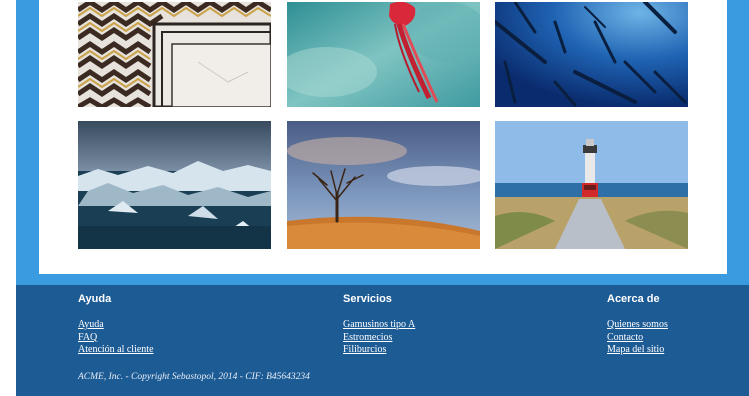  Describe the element at coordinates (364, 349) in the screenshot. I see `footer-link-filiburcios: Filiburcios` at that location.